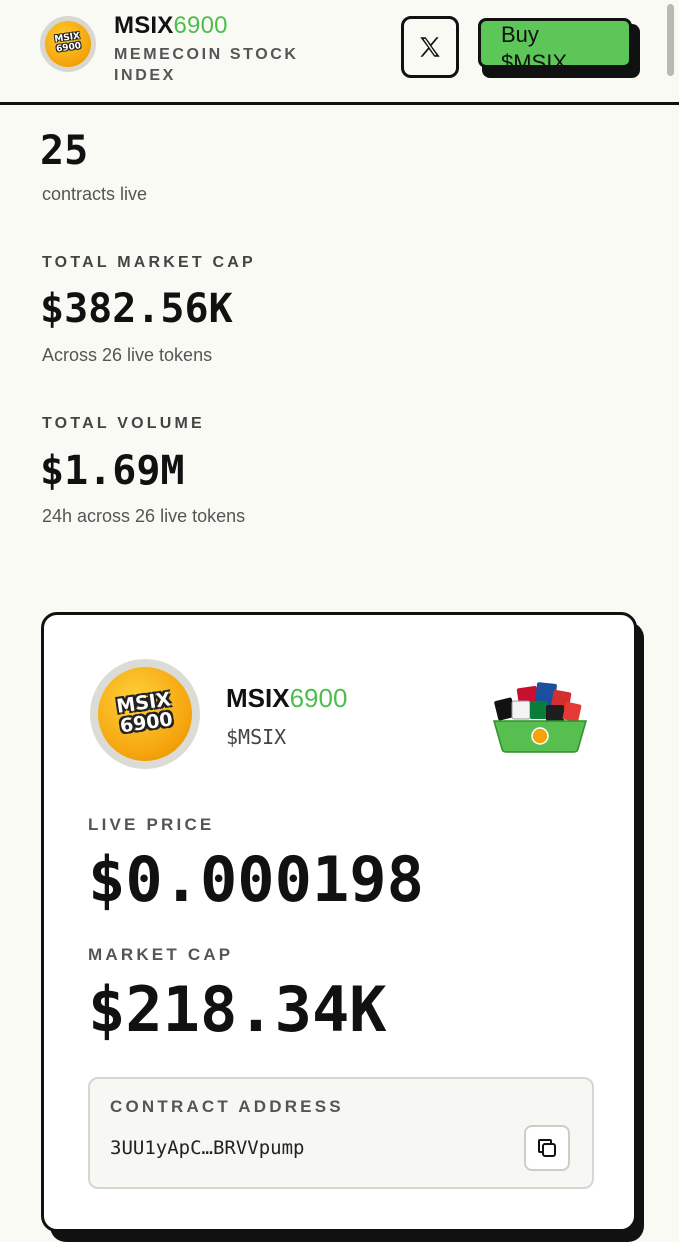 The image size is (679, 1242). I want to click on live-price-value: $0.000198, so click(256, 879).